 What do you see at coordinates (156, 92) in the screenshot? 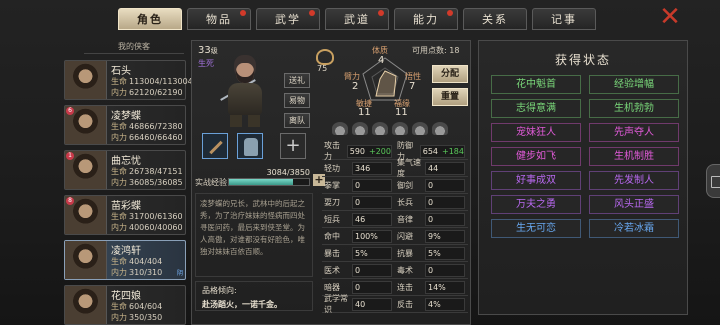
I see `mp-value: 62120/62190` at bounding box center [156, 92].